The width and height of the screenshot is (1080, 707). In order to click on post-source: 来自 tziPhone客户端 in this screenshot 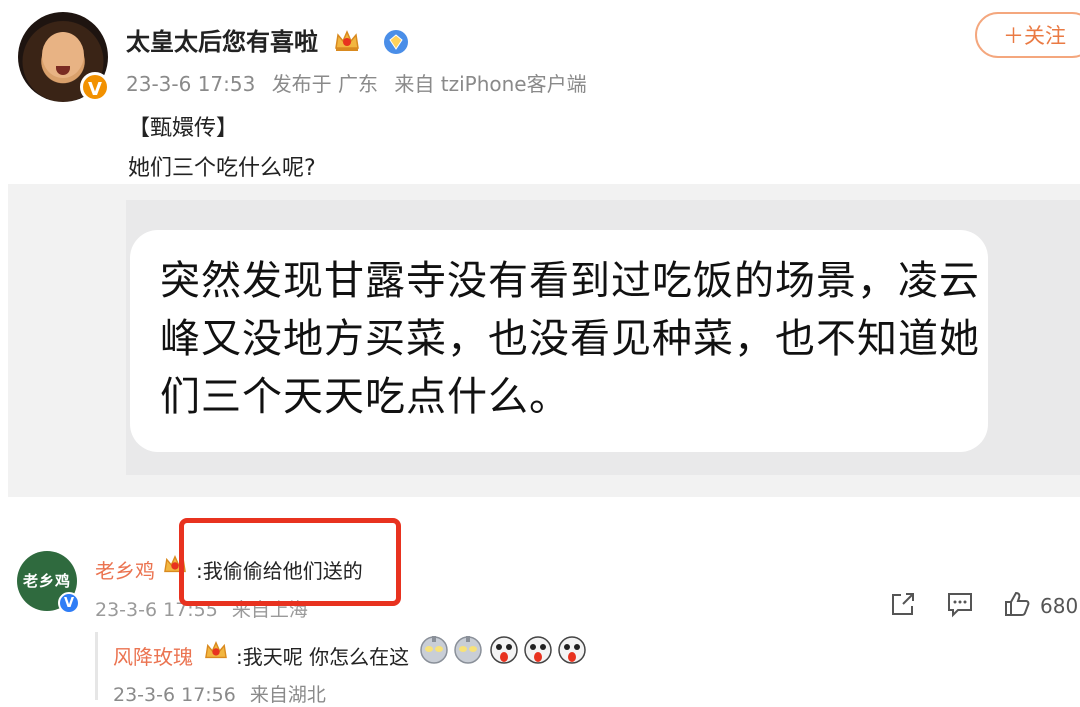, I will do `click(490, 84)`.